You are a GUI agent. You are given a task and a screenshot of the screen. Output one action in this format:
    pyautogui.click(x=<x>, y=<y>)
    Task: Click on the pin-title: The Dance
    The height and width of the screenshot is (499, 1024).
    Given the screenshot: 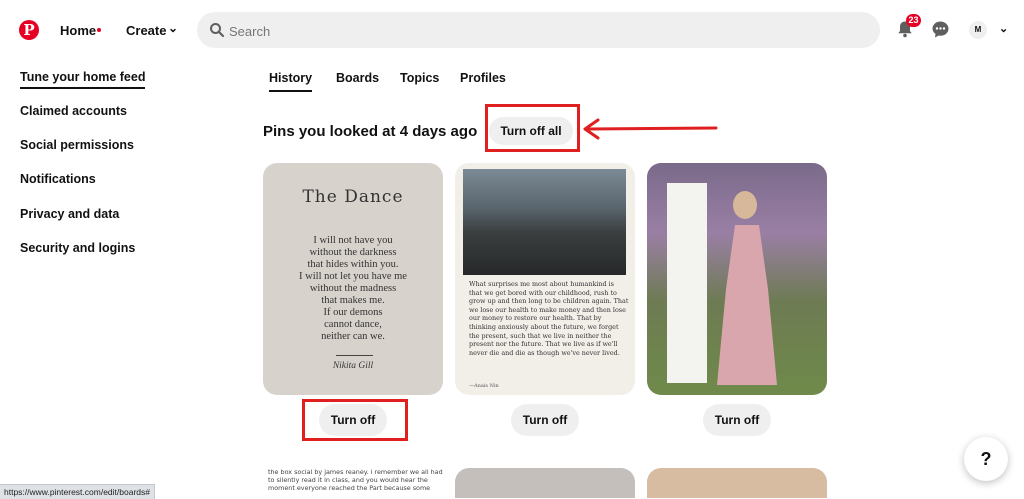 What is the action you would take?
    pyautogui.click(x=353, y=197)
    